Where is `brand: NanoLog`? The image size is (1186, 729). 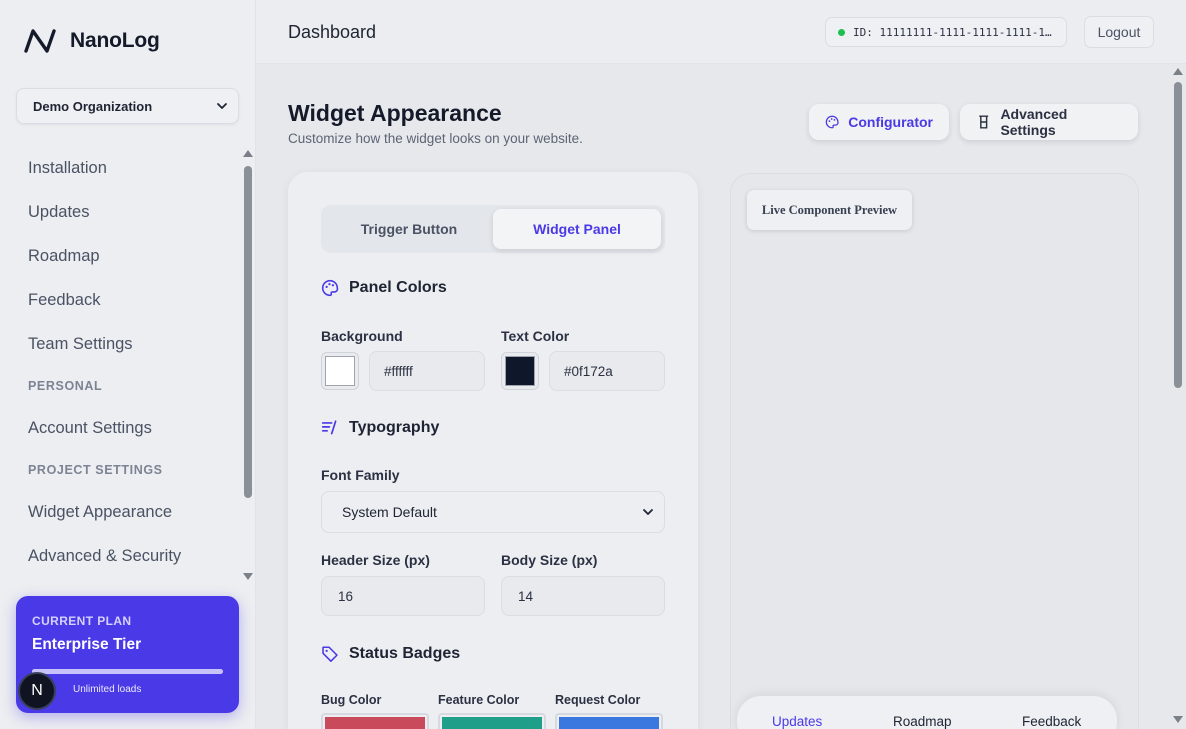 brand: NanoLog is located at coordinates (92, 41).